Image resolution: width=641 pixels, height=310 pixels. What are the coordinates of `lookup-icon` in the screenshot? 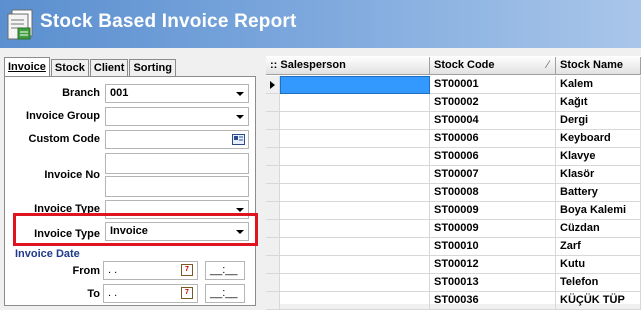 It's located at (238, 139).